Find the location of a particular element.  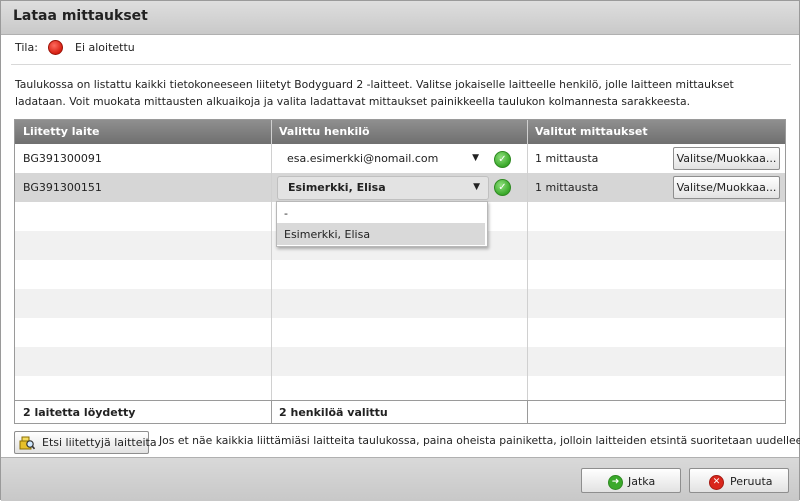

continue-button: ➜ Jatka is located at coordinates (631, 480).